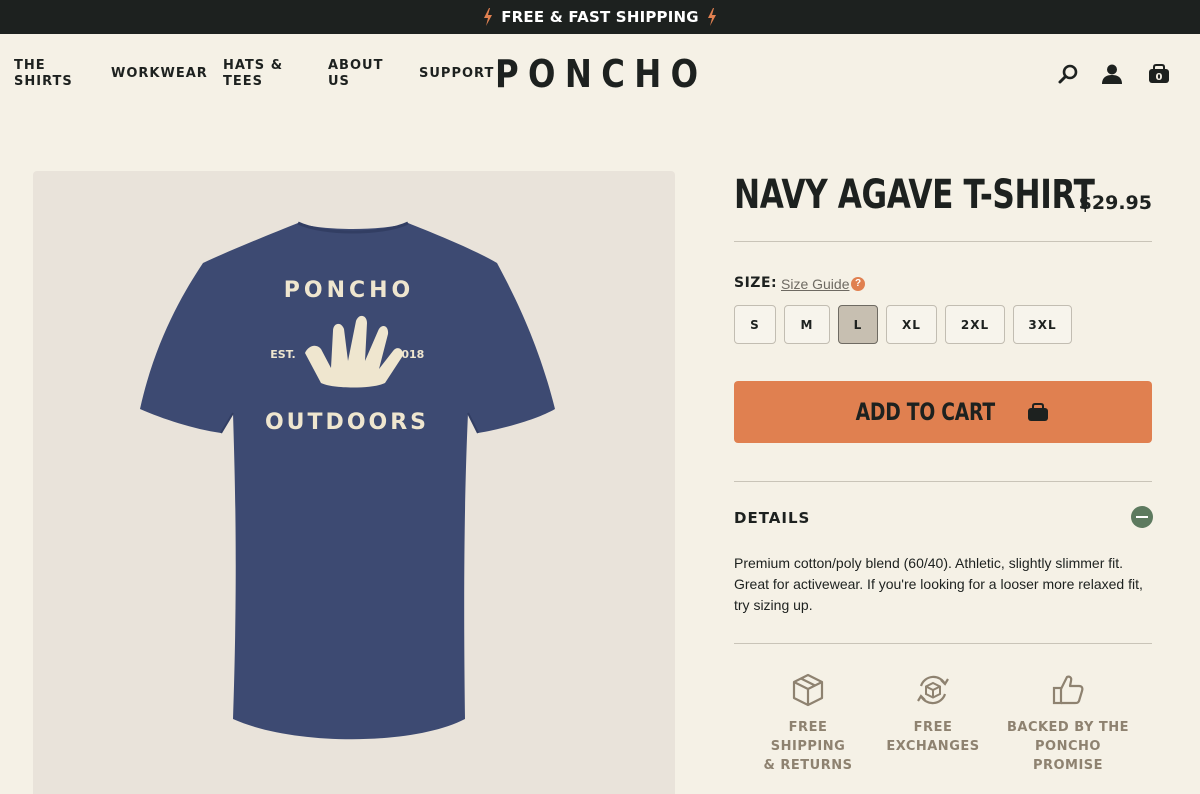 The height and width of the screenshot is (794, 1200). What do you see at coordinates (1115, 203) in the screenshot?
I see `product-price: $29.95` at bounding box center [1115, 203].